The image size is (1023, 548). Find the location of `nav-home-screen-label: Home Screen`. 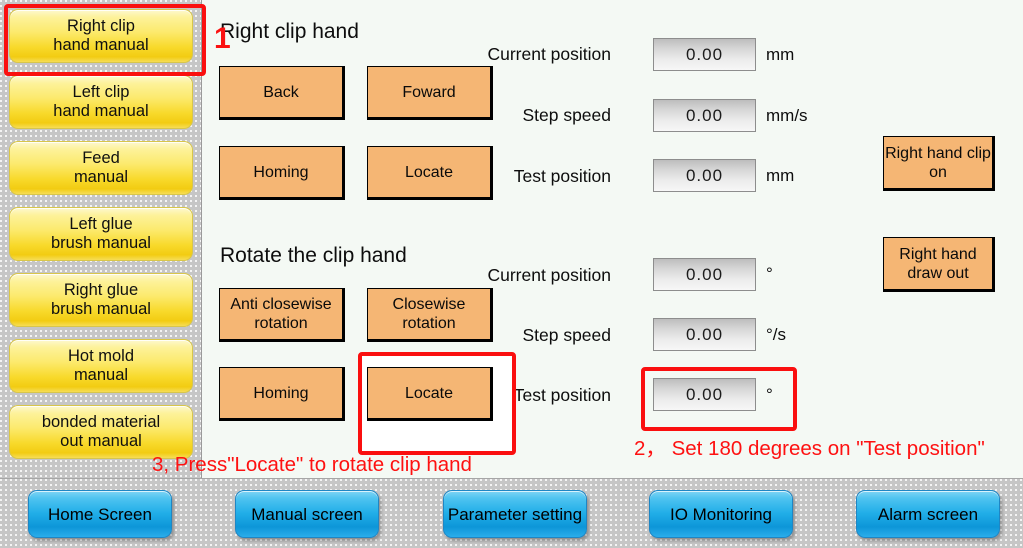

nav-home-screen-label: Home Screen is located at coordinates (100, 514).